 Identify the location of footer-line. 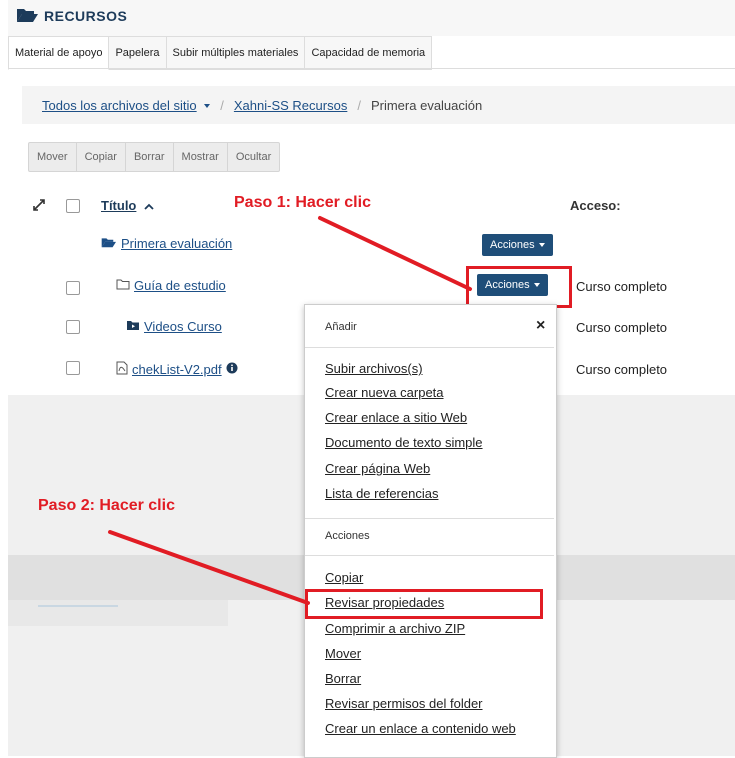
(78, 606).